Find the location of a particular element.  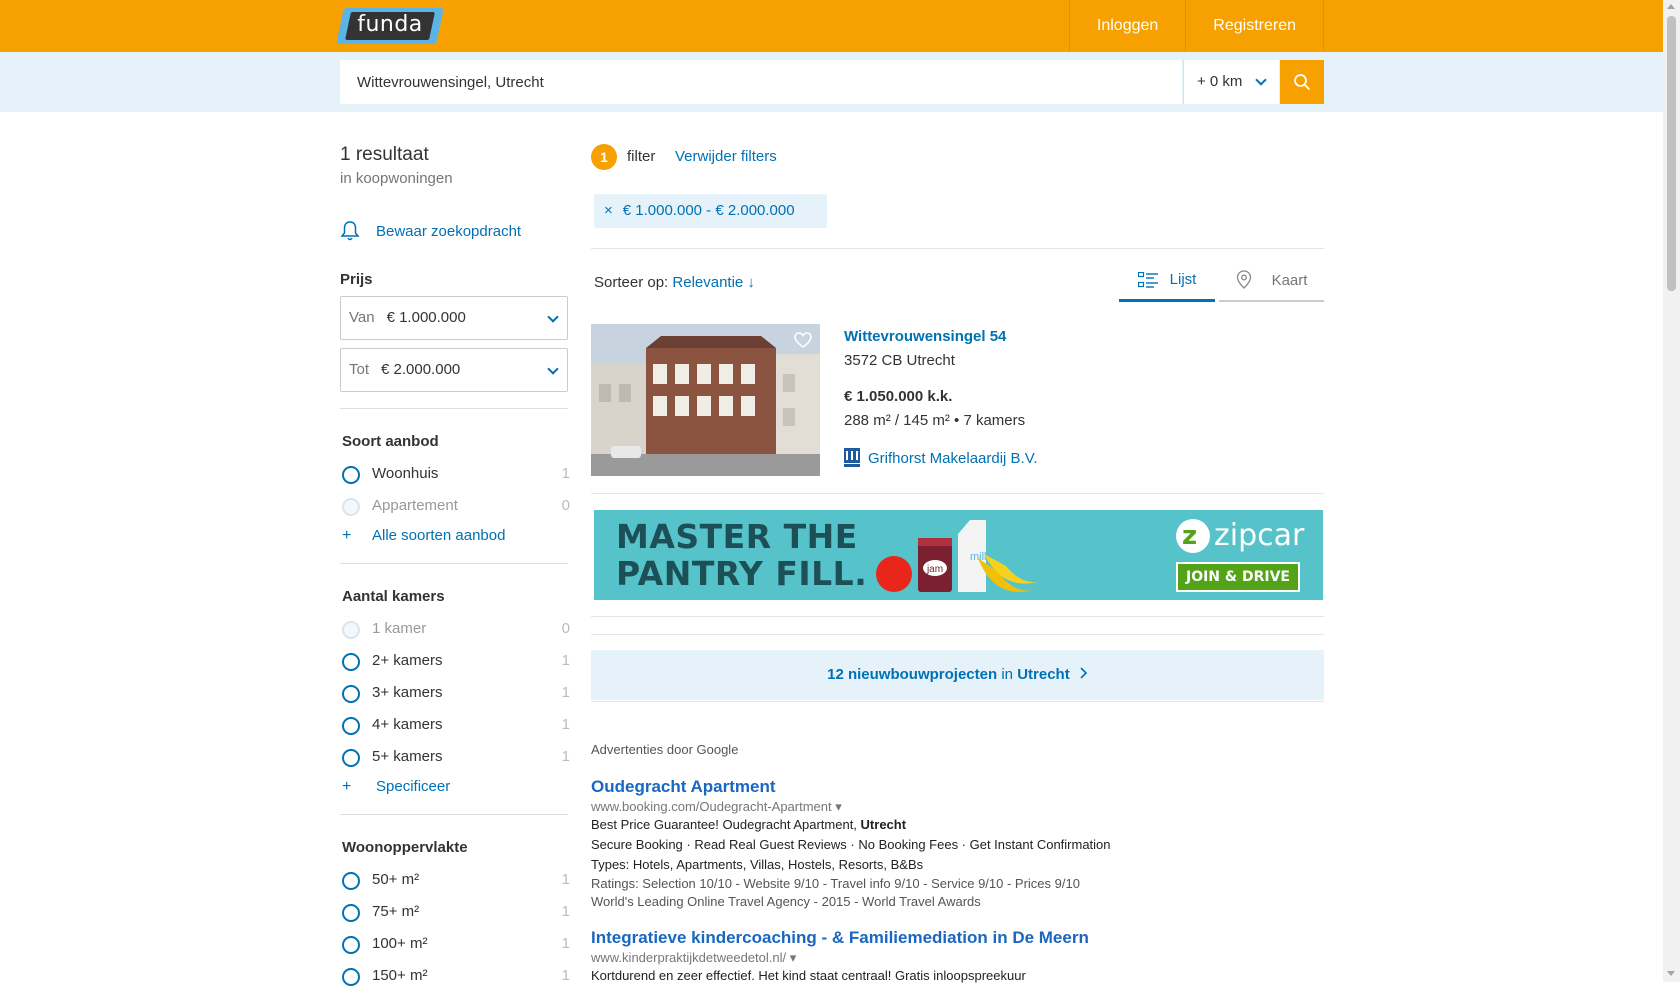

zipcar-logo: z zipcar is located at coordinates (1240, 535).